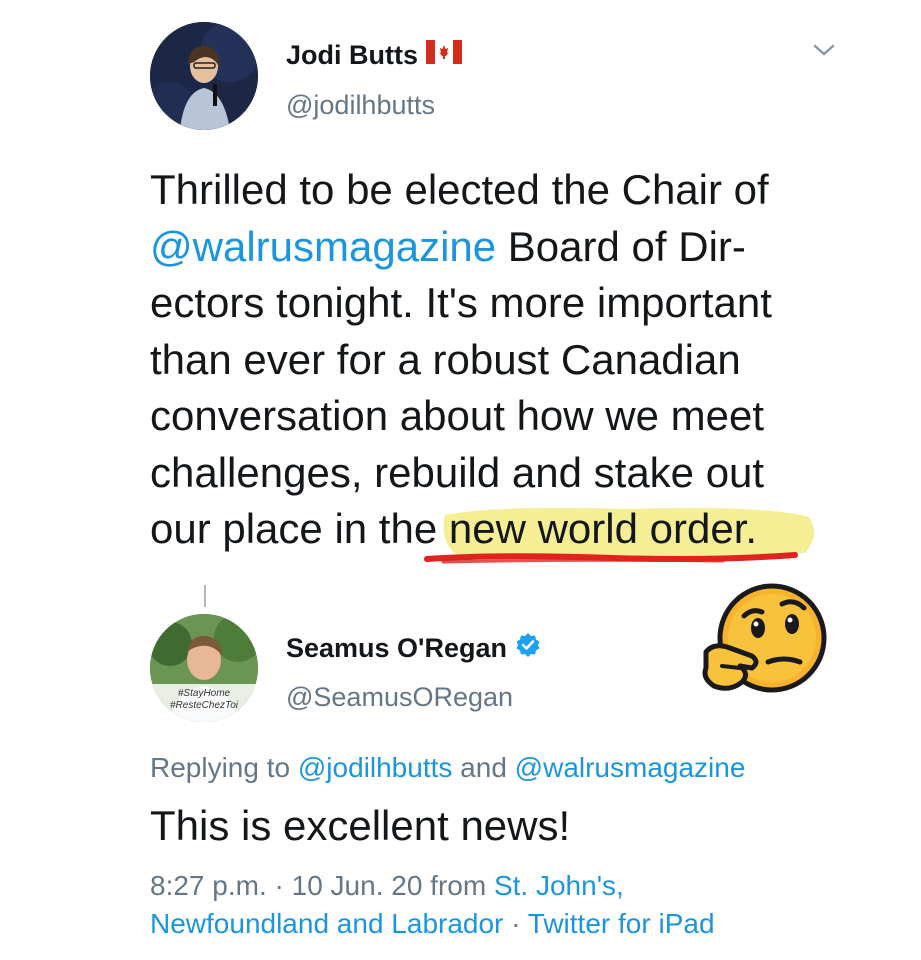  I want to click on tweet-line: Thrilled to be elected the Chair of, so click(459, 189).